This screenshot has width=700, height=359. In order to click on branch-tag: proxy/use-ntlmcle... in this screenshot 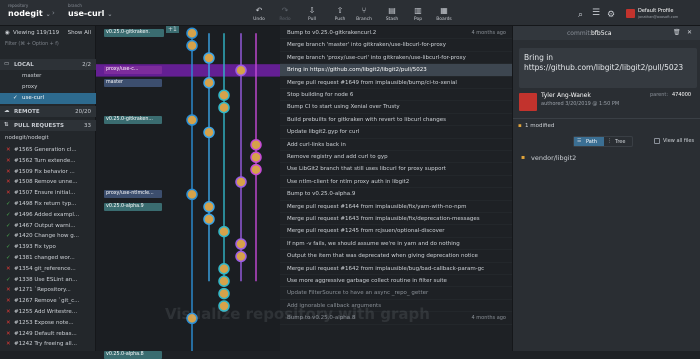, I will do `click(133, 194)`.